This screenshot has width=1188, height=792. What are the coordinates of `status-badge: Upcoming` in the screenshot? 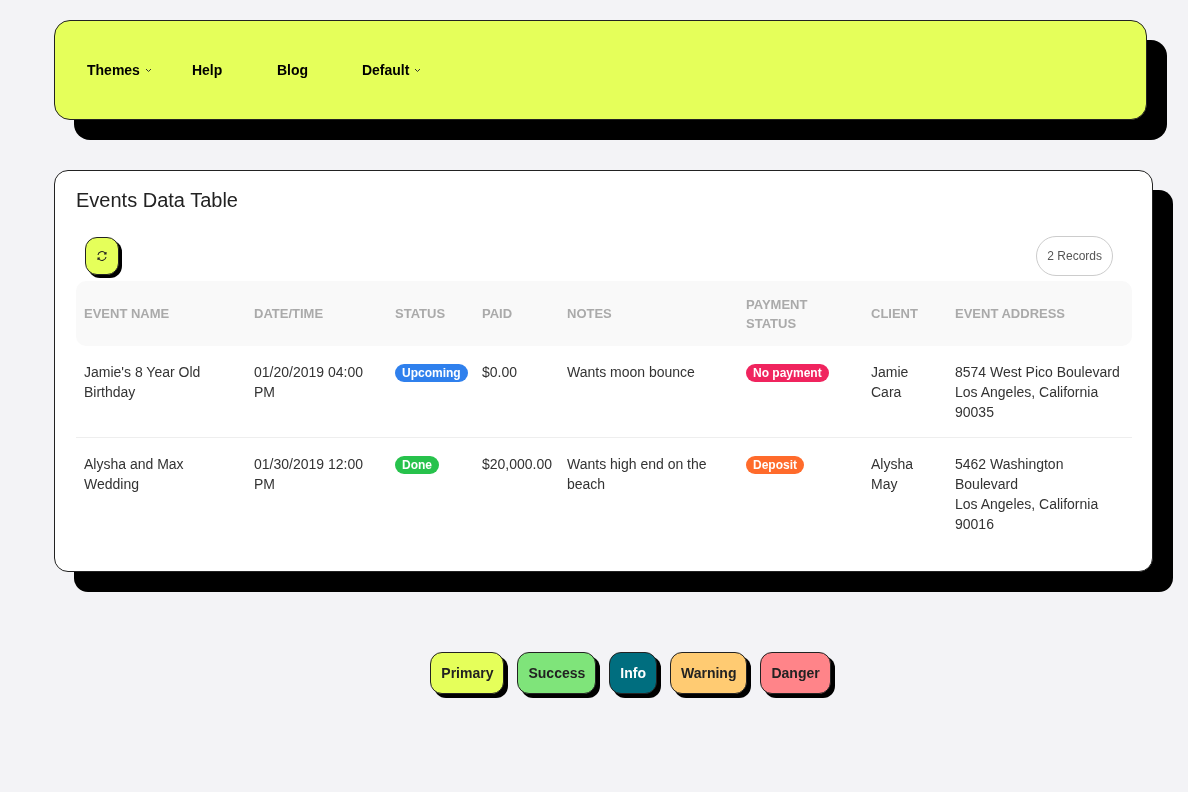 It's located at (431, 373).